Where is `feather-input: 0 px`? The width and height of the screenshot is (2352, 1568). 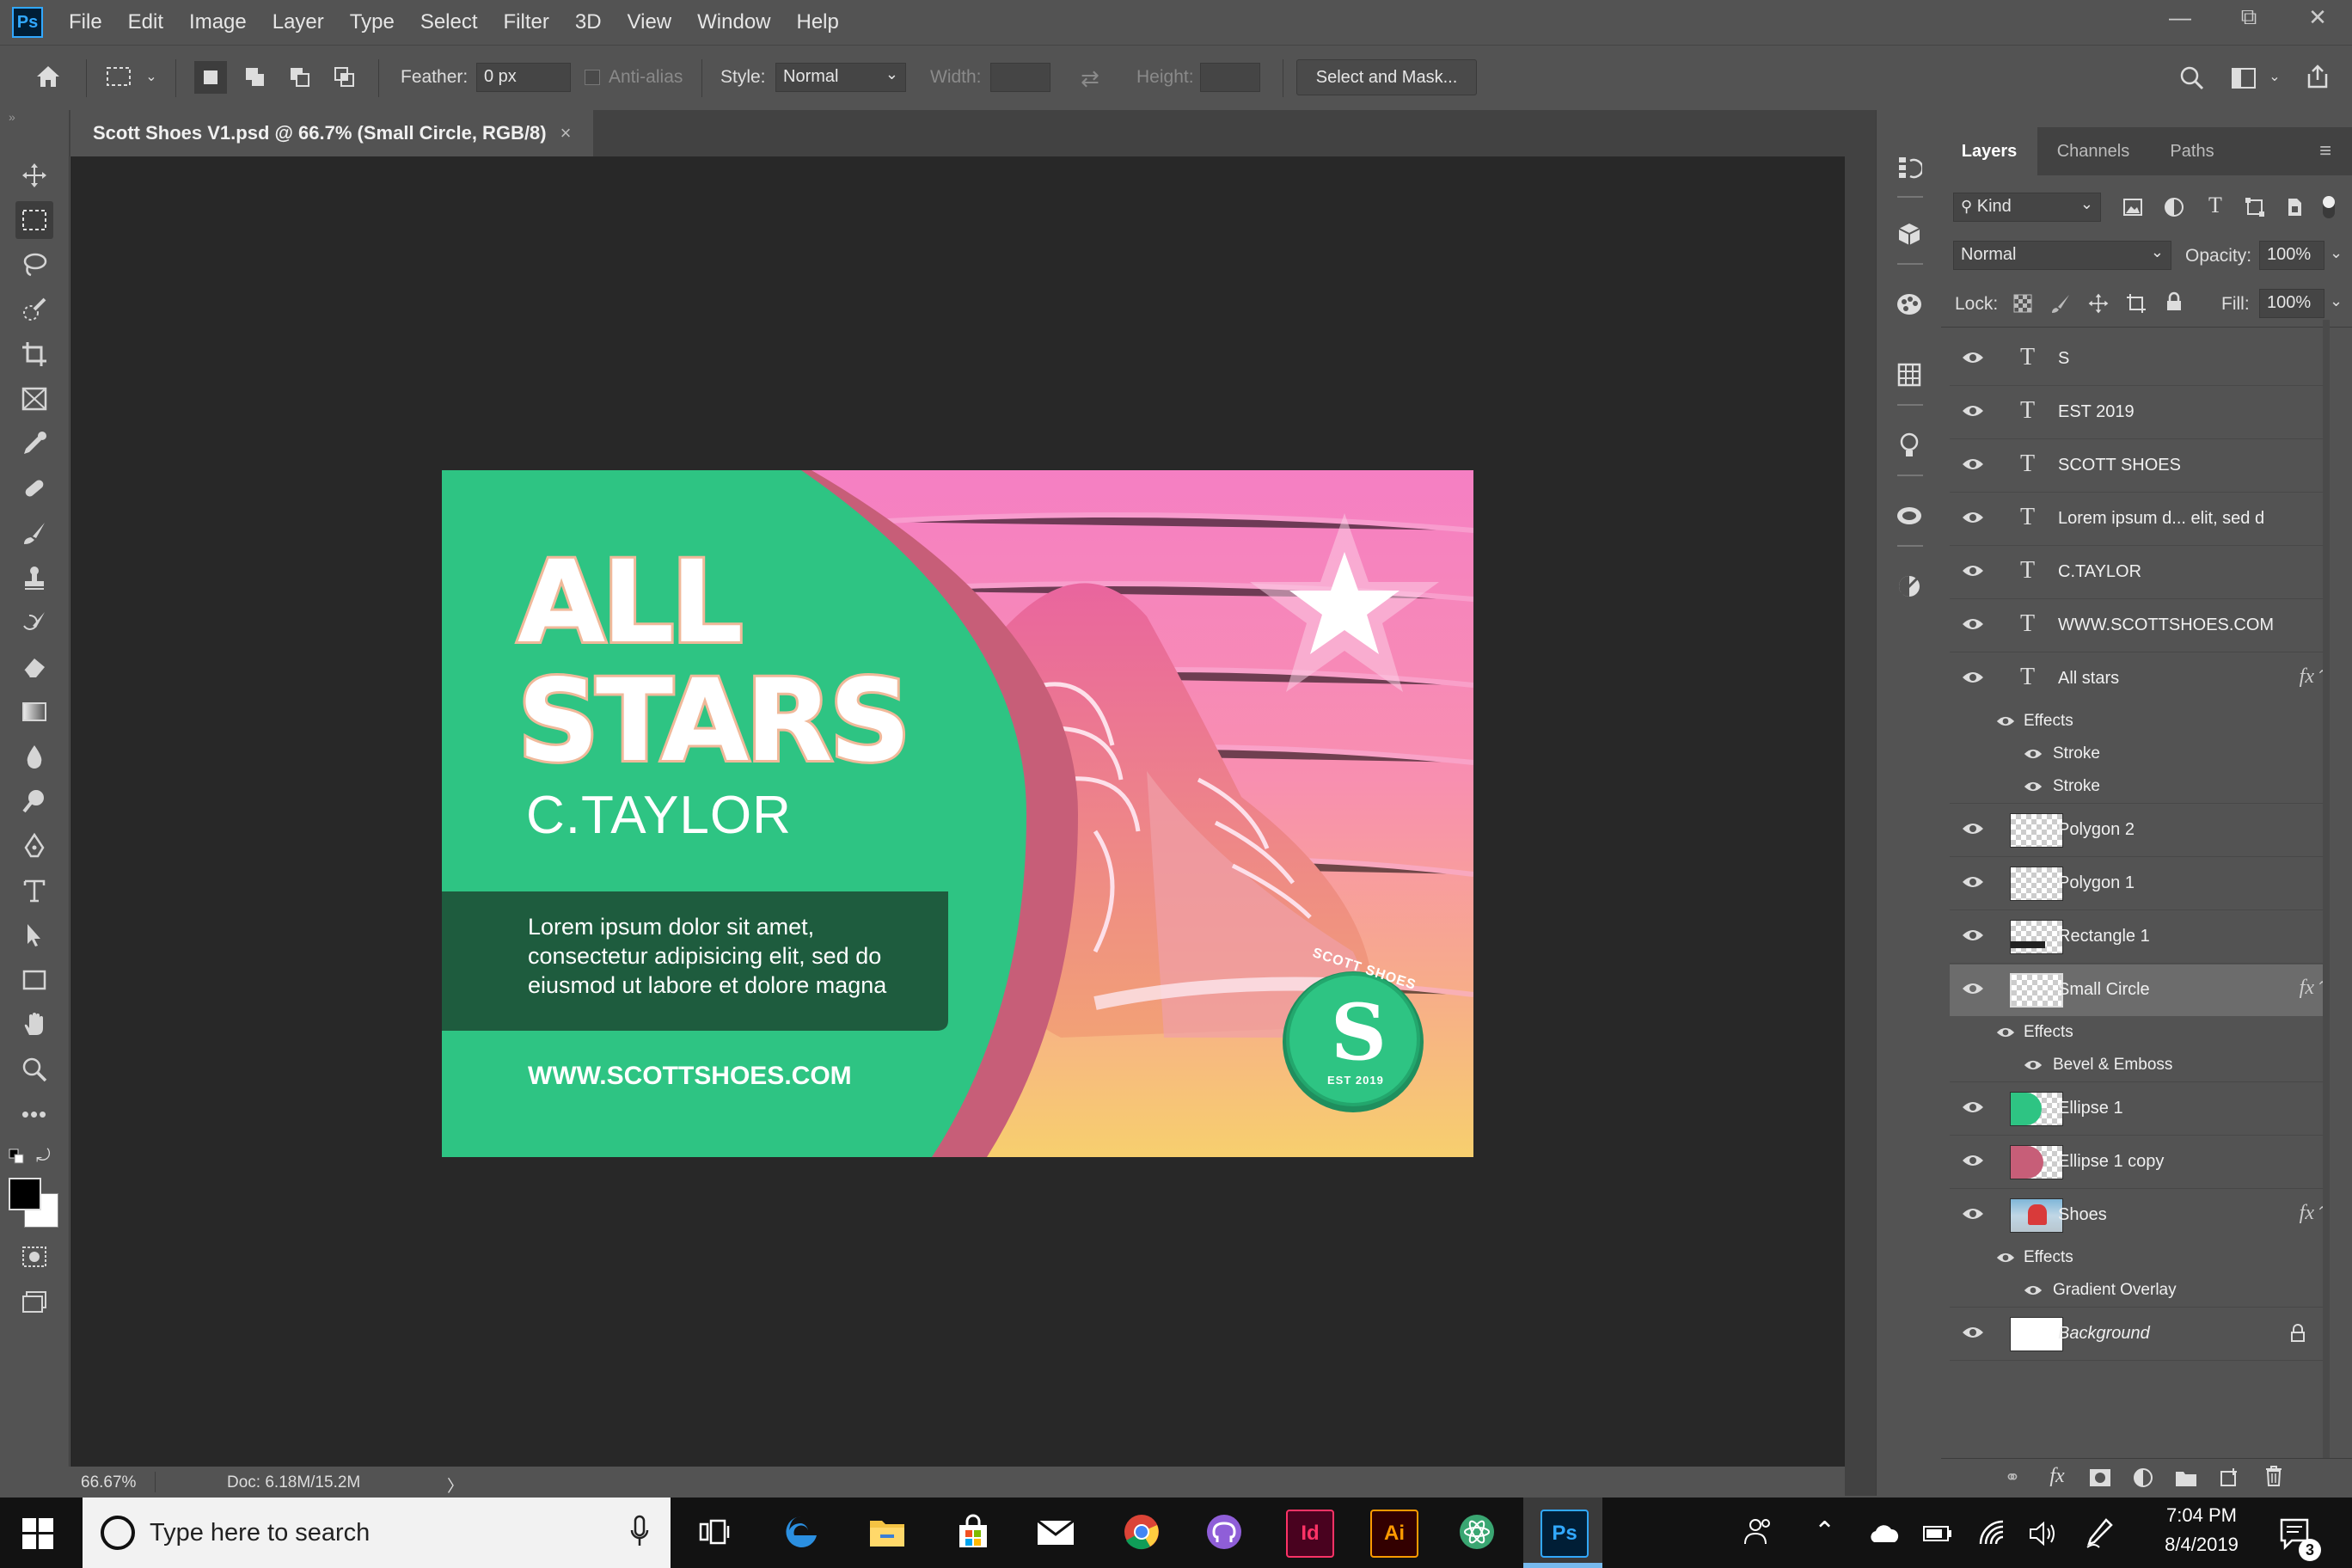 feather-input: 0 px is located at coordinates (523, 77).